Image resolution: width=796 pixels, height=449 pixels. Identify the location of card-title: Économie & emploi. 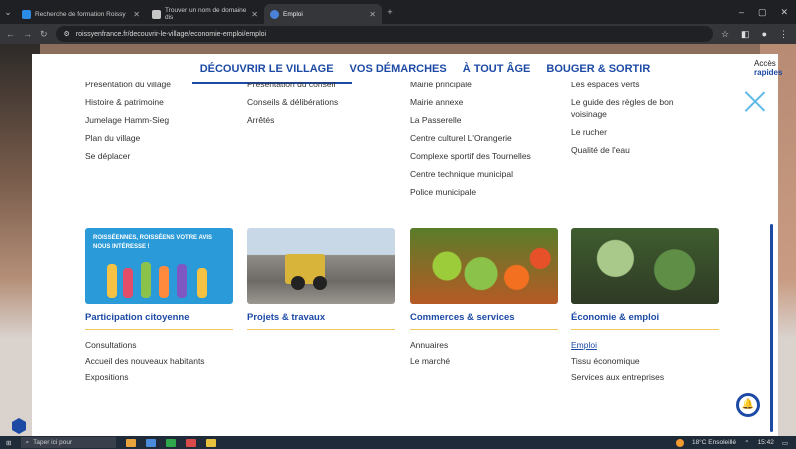
(645, 321).